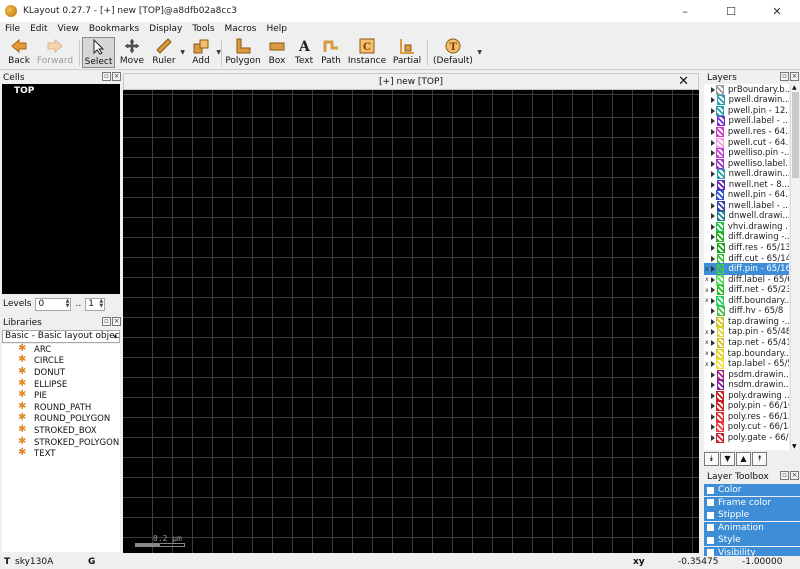  What do you see at coordinates (98, 52) in the screenshot?
I see `select-button: Select` at bounding box center [98, 52].